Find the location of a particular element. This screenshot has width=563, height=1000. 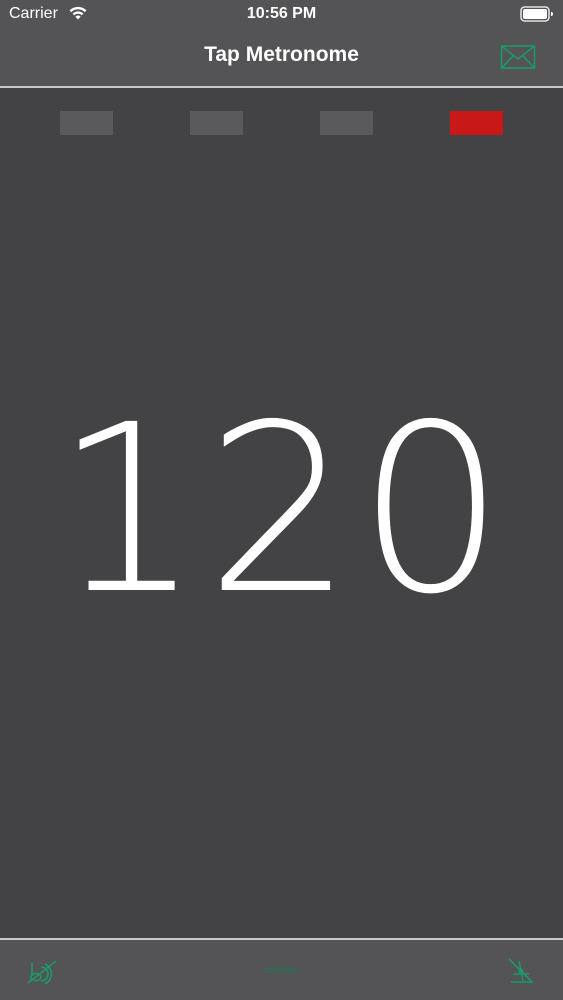

status-time: 10:56 PM is located at coordinates (281, 13).